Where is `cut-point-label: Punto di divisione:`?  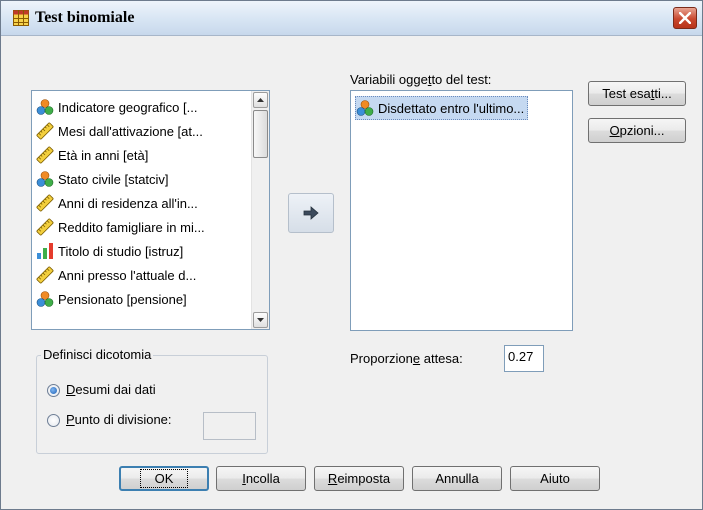
cut-point-label: Punto di divisione: is located at coordinates (119, 419).